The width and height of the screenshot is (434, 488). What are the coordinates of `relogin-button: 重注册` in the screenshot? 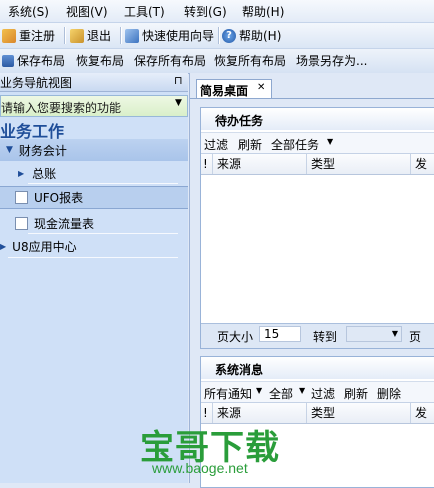 It's located at (28, 35).